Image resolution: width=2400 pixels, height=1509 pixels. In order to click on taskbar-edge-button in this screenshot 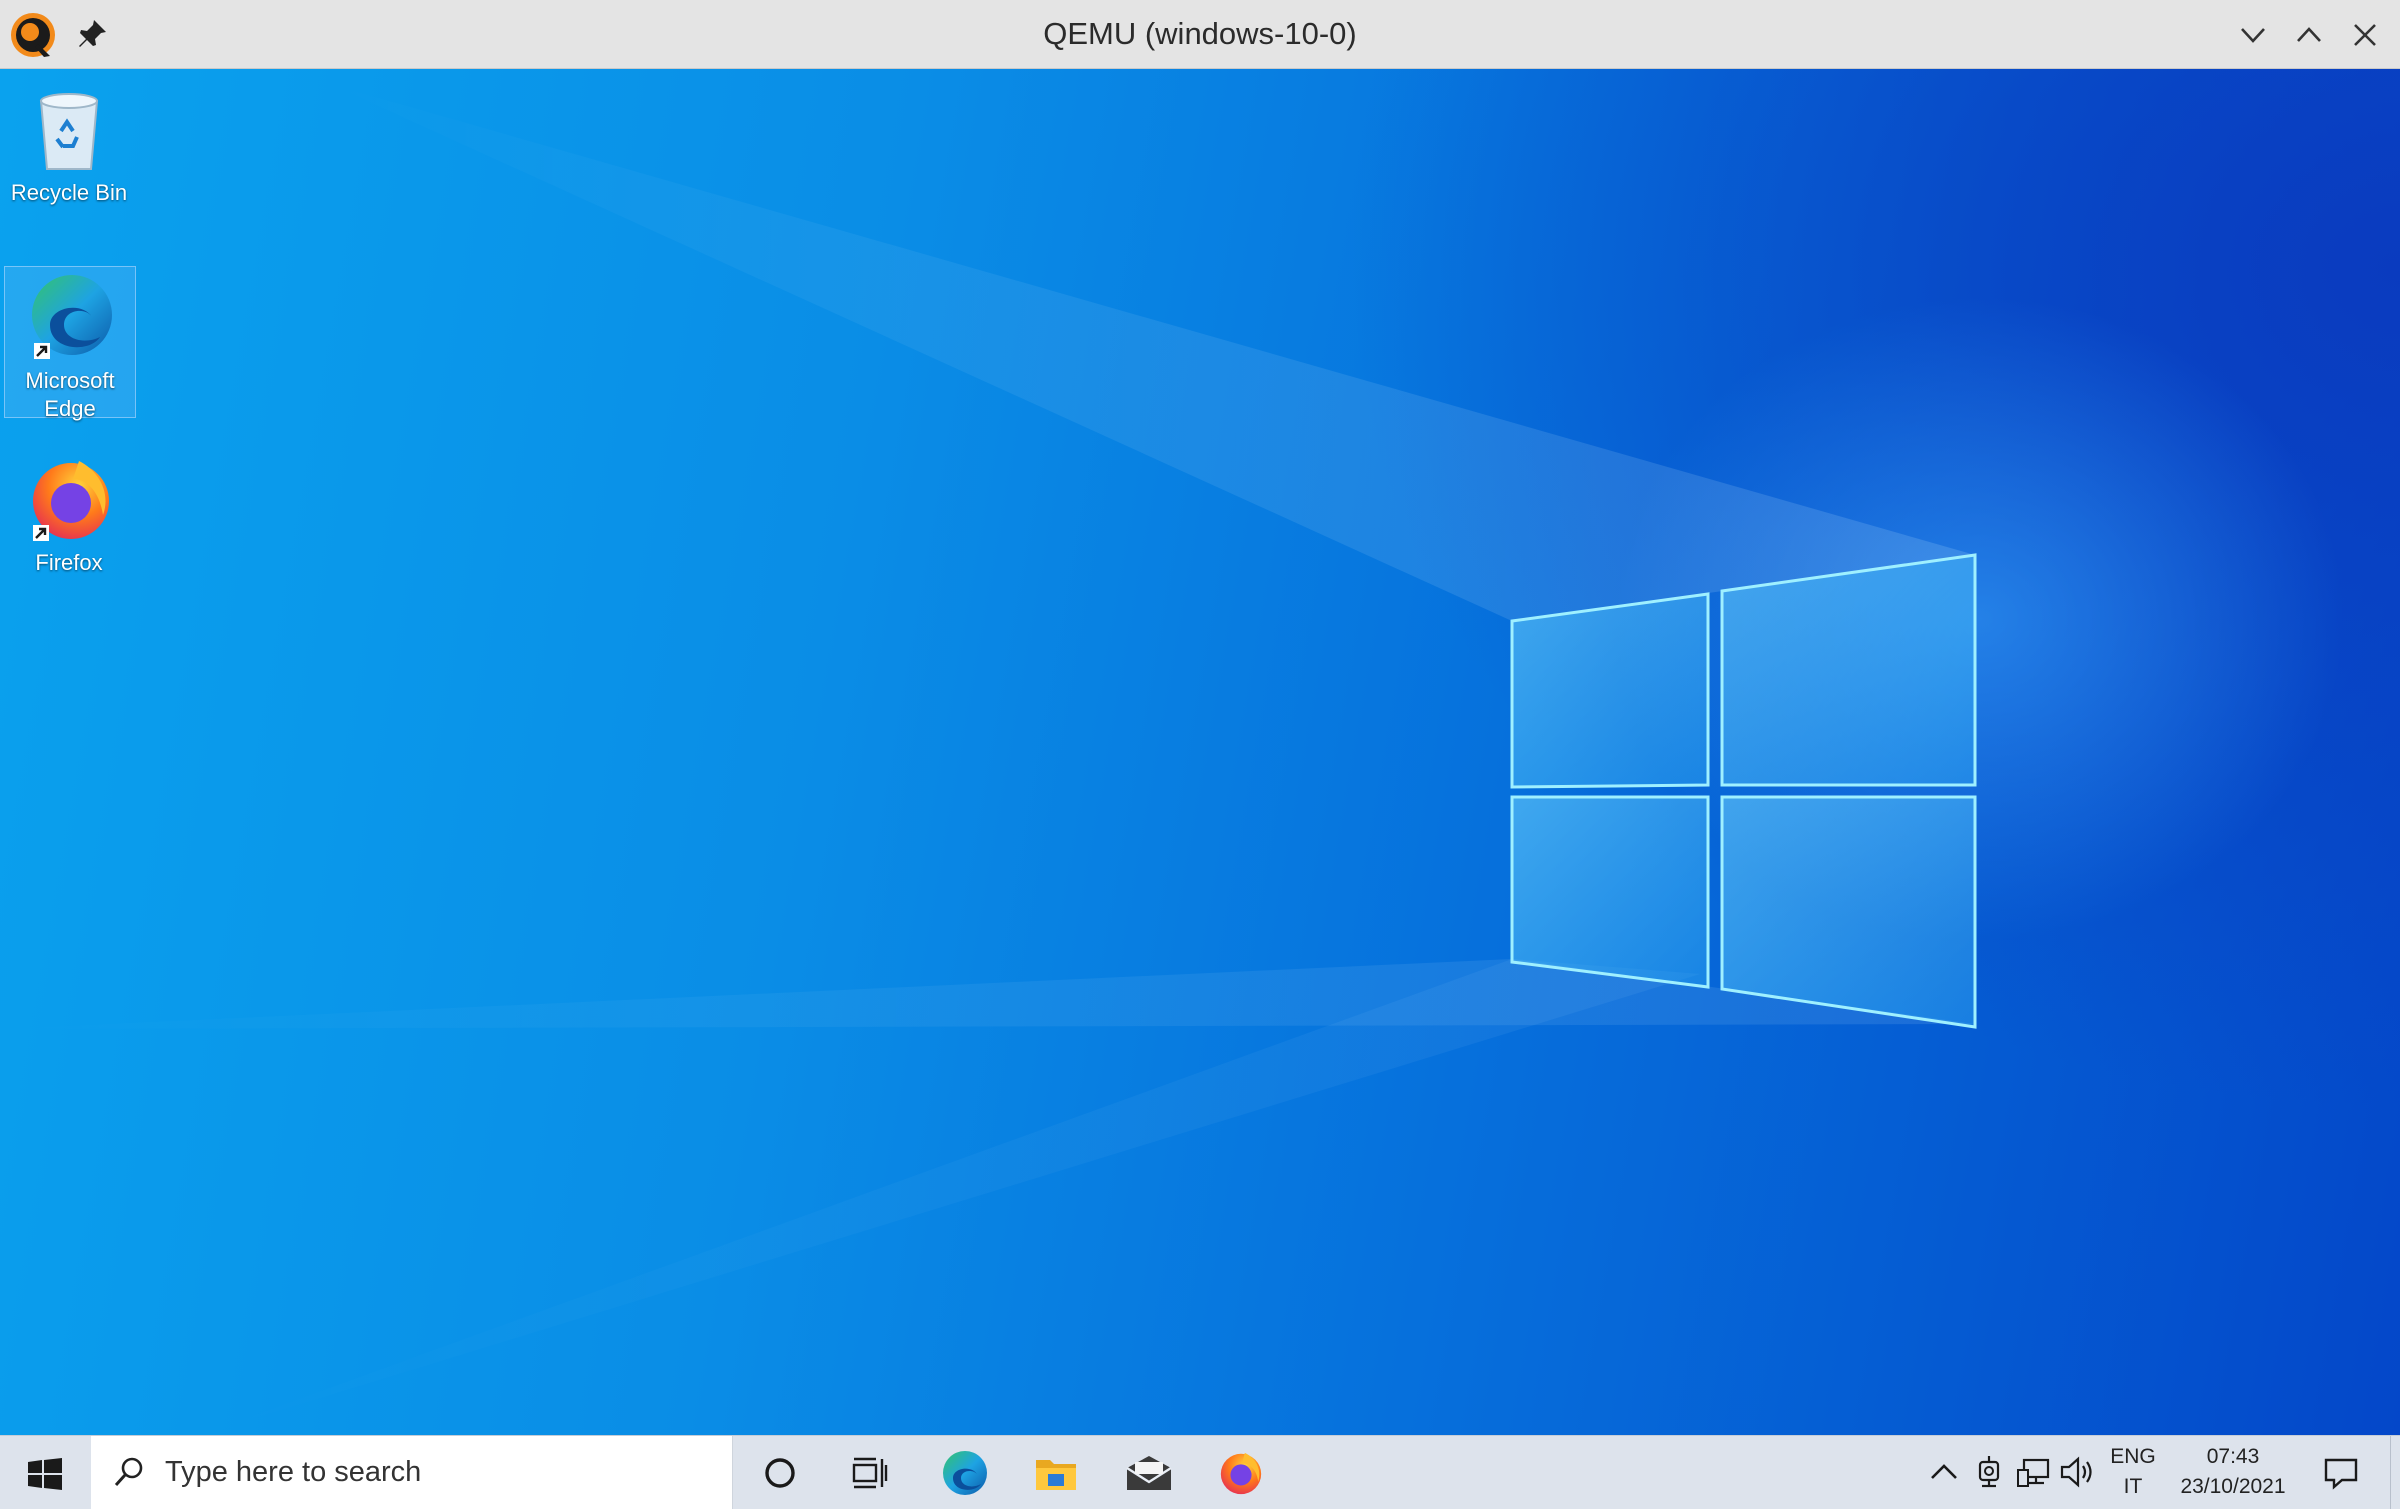, I will do `click(965, 1472)`.